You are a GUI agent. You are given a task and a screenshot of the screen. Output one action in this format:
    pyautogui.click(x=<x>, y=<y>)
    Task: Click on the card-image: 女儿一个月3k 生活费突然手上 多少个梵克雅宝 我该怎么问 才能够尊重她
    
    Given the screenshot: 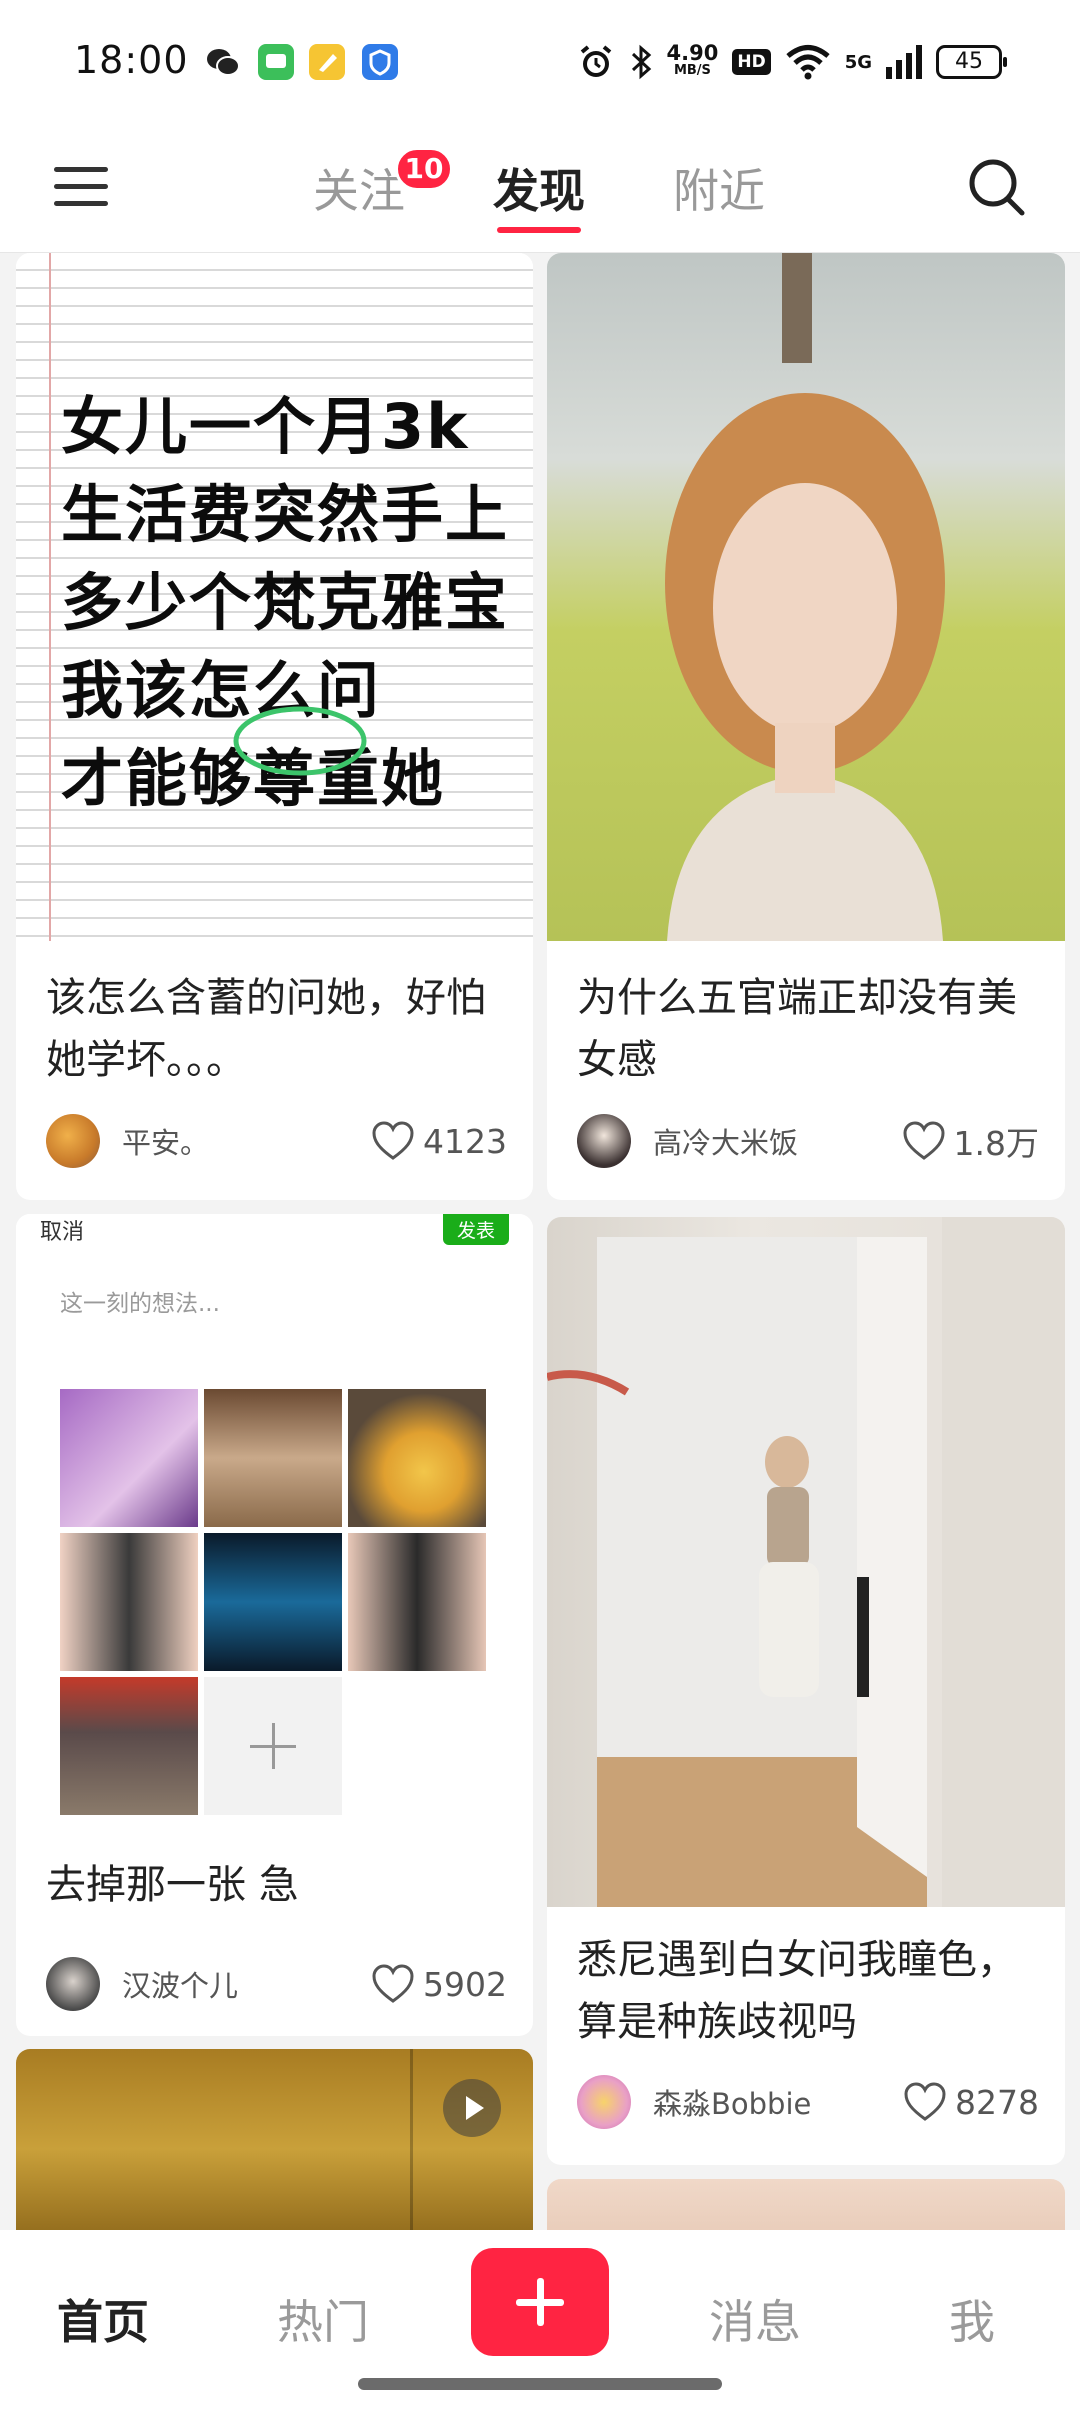 What is the action you would take?
    pyautogui.click(x=274, y=597)
    